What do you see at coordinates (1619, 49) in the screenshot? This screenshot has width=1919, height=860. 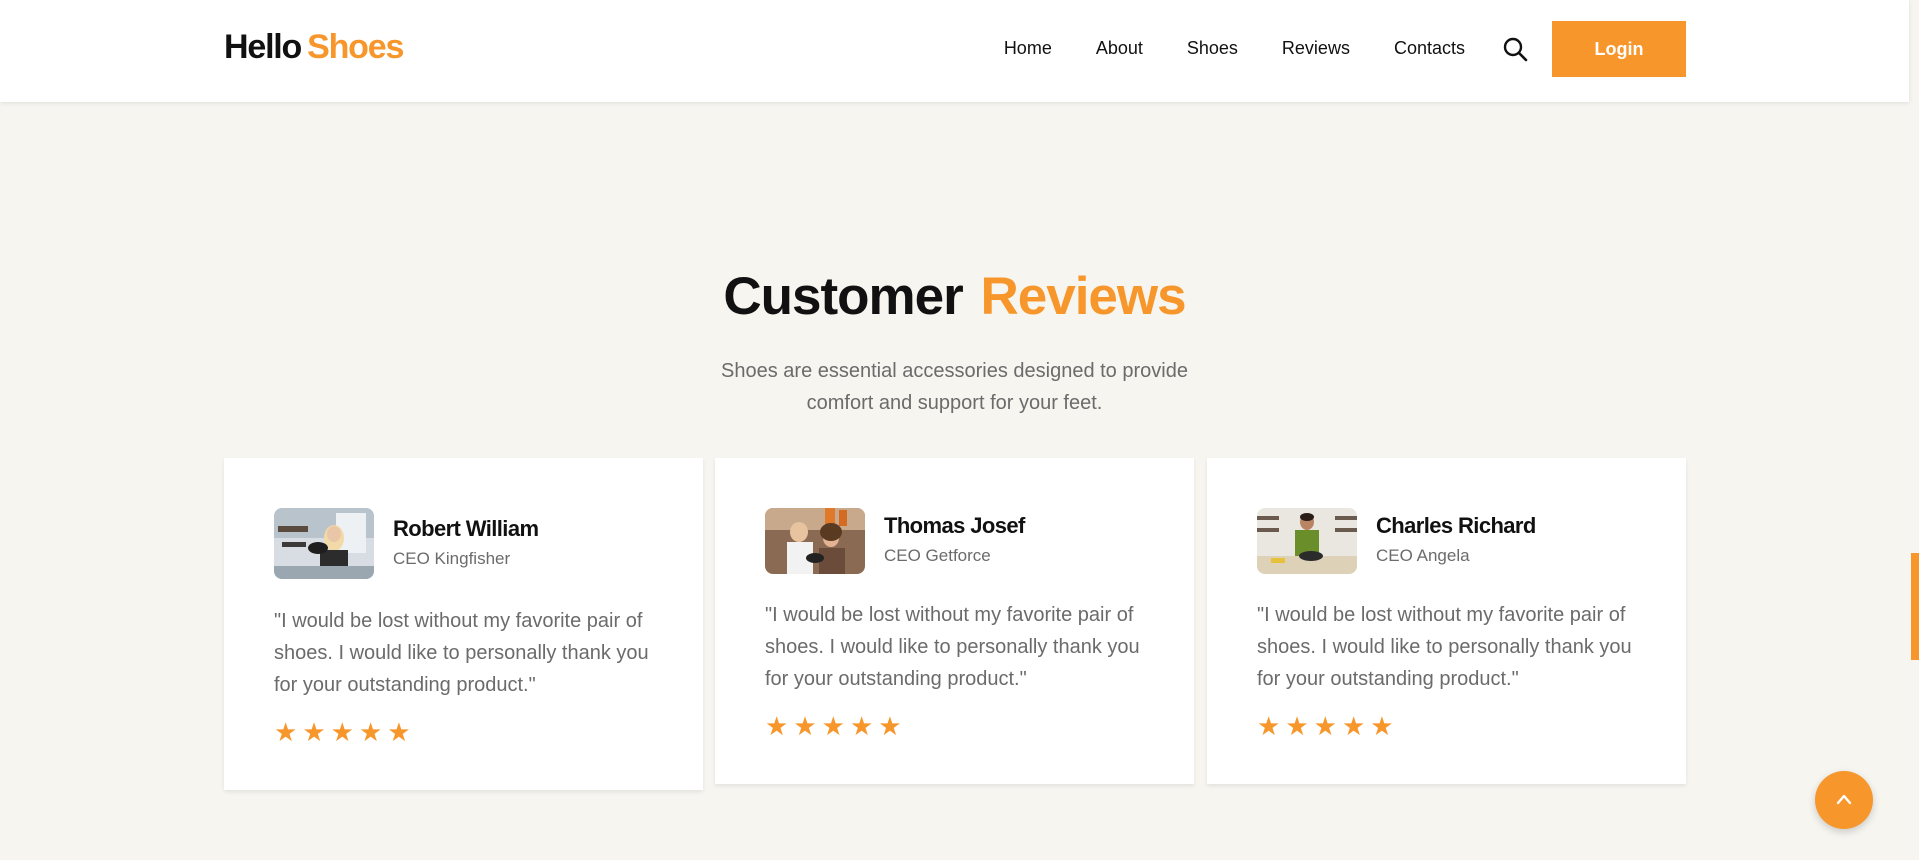 I see `login-button: Login` at bounding box center [1619, 49].